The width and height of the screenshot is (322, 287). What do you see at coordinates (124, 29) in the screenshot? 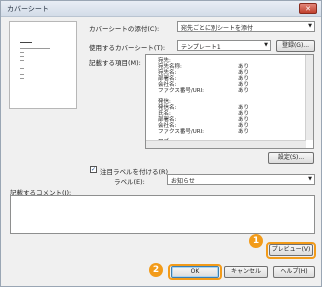
I see `cover-type-label: カバーシートの添付(C):` at bounding box center [124, 29].